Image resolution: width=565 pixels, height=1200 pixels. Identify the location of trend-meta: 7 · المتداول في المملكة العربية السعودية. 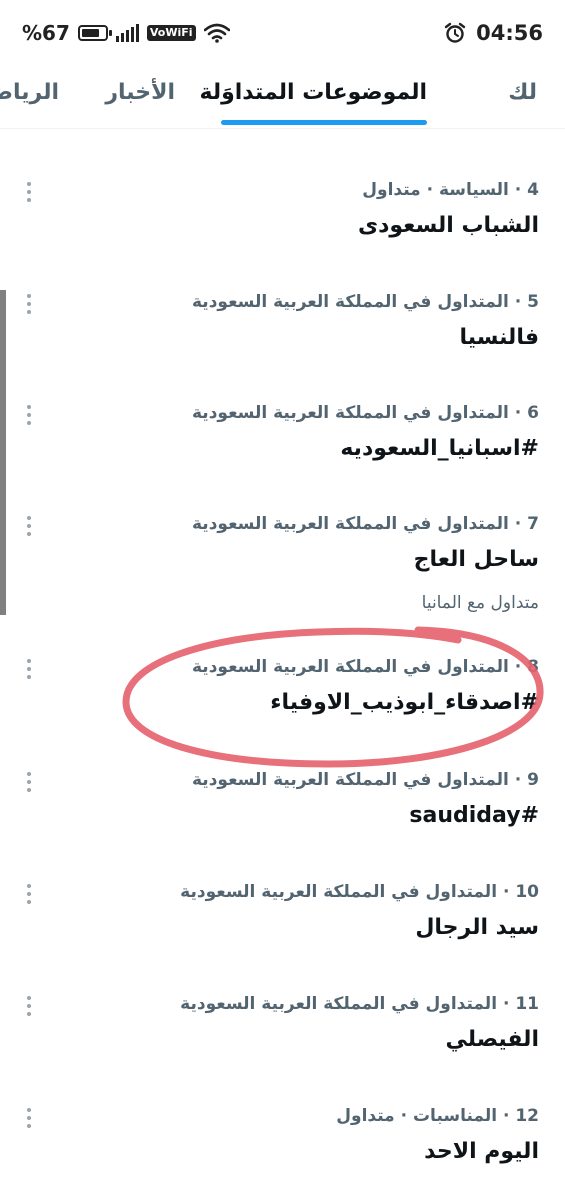
(365, 524).